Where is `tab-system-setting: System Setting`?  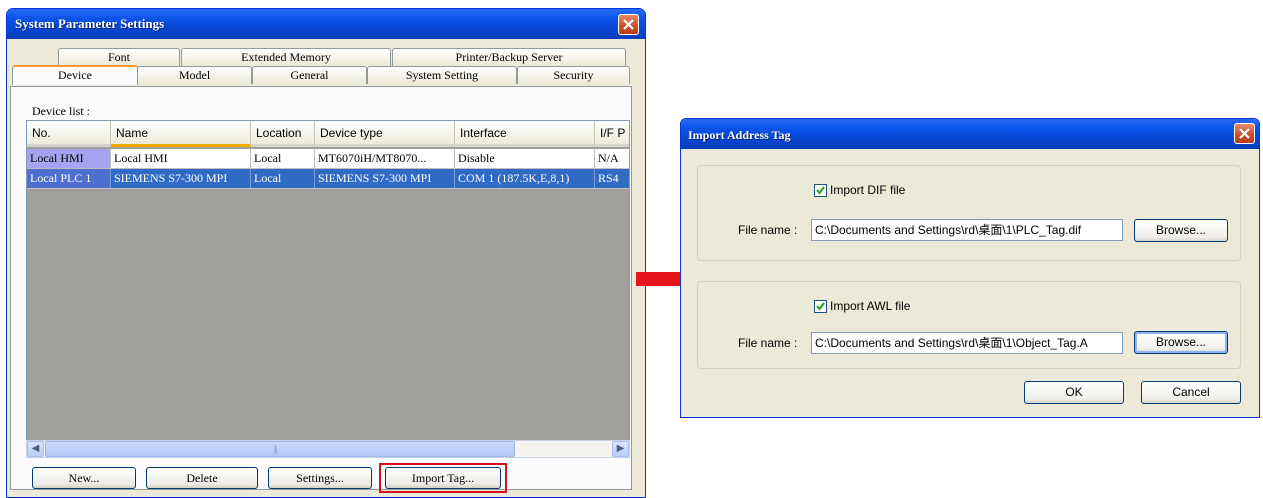
tab-system-setting: System Setting is located at coordinates (442, 75).